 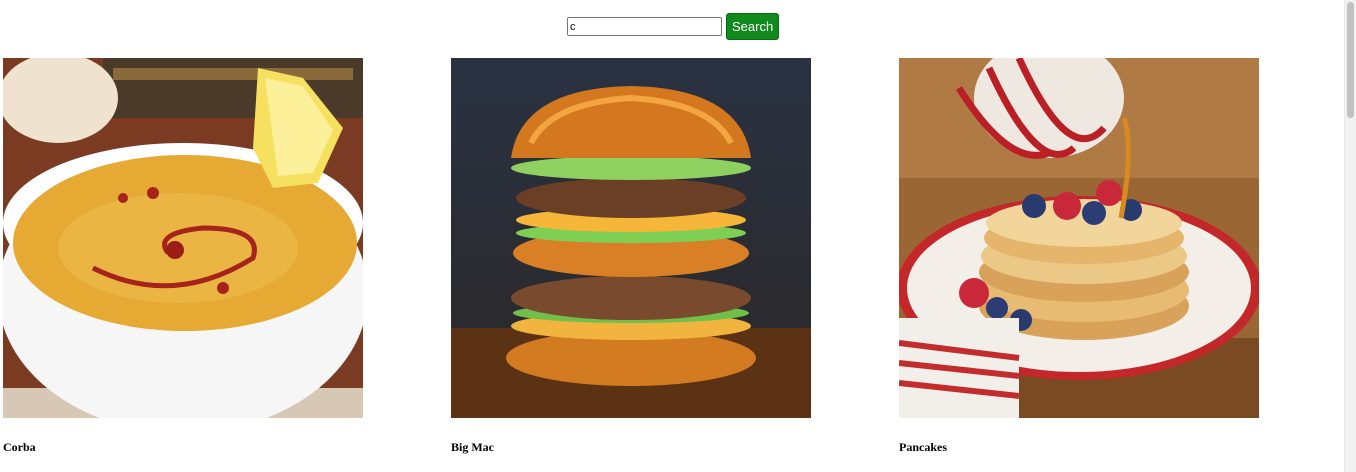 I want to click on search-button: Search, so click(x=753, y=26).